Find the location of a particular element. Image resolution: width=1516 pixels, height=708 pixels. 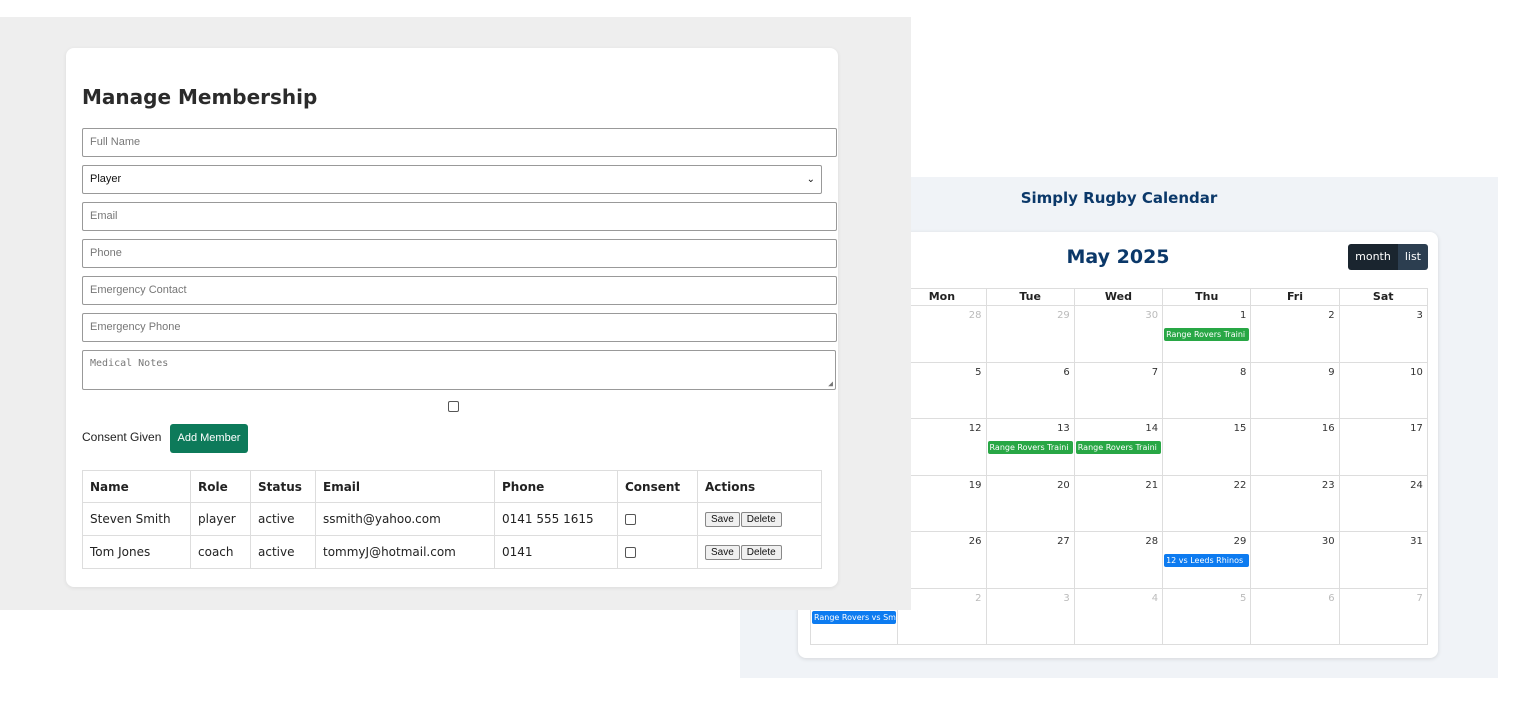

day-number: 27 is located at coordinates (1063, 541).